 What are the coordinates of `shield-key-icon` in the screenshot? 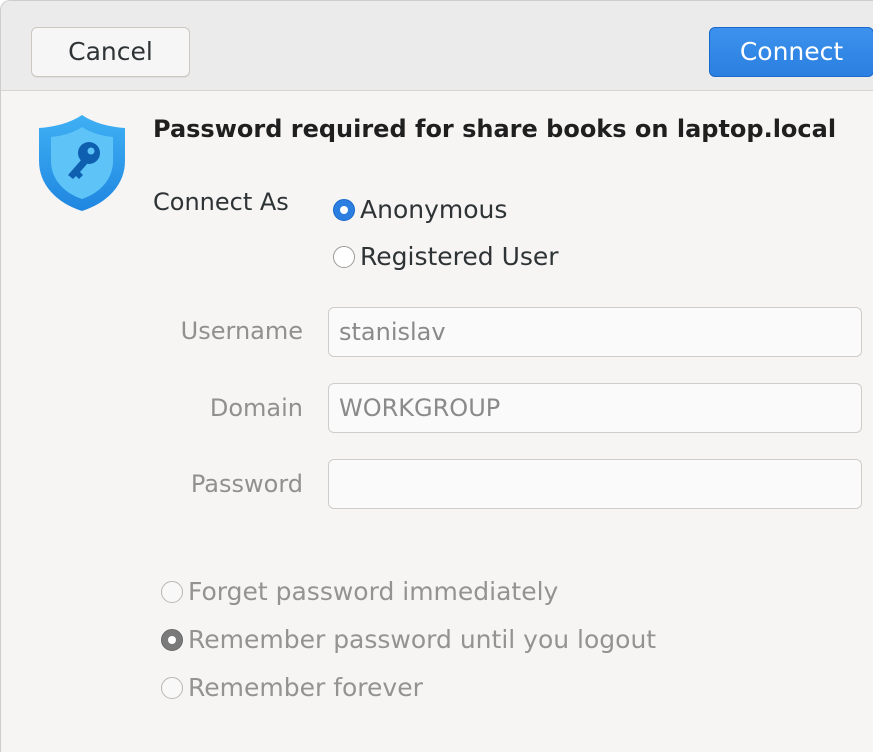 It's located at (82, 163).